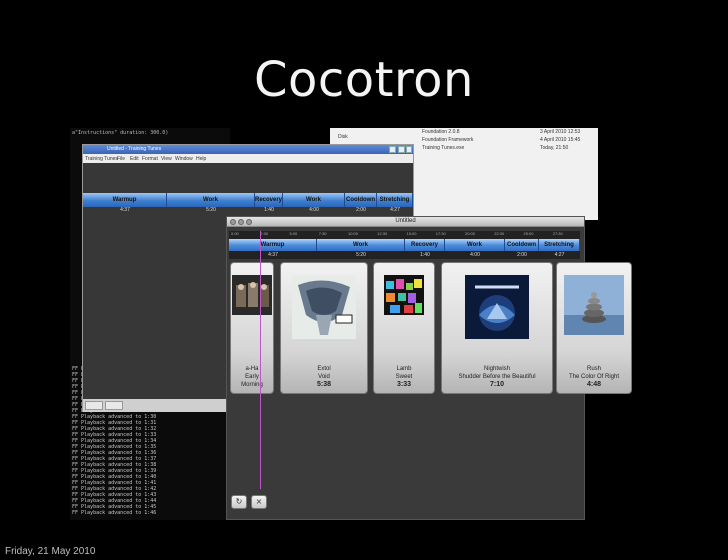 The image size is (728, 560). What do you see at coordinates (557, 233) in the screenshot?
I see `timeline-tick: 27:30` at bounding box center [557, 233].